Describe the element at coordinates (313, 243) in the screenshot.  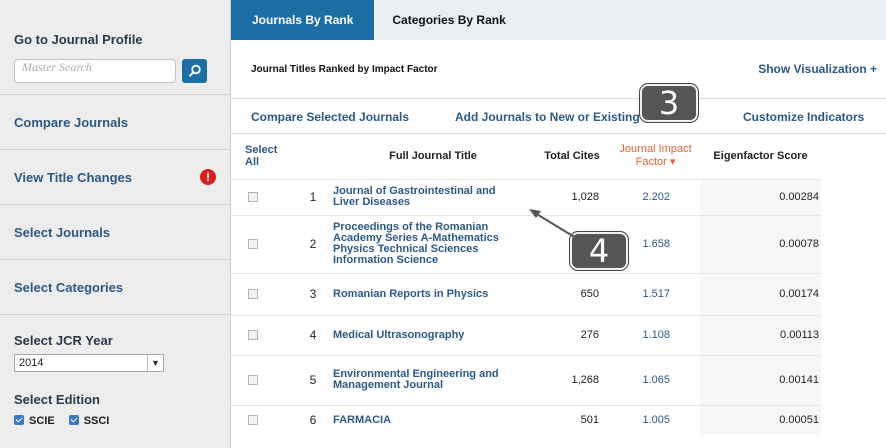
I see `rank-cell: 2` at that location.